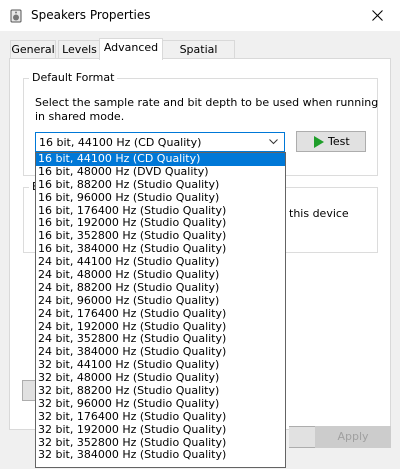  Describe the element at coordinates (160, 172) in the screenshot. I see `dropdown-option: 16 bit, 48000 Hz (DVD Quality)` at that location.